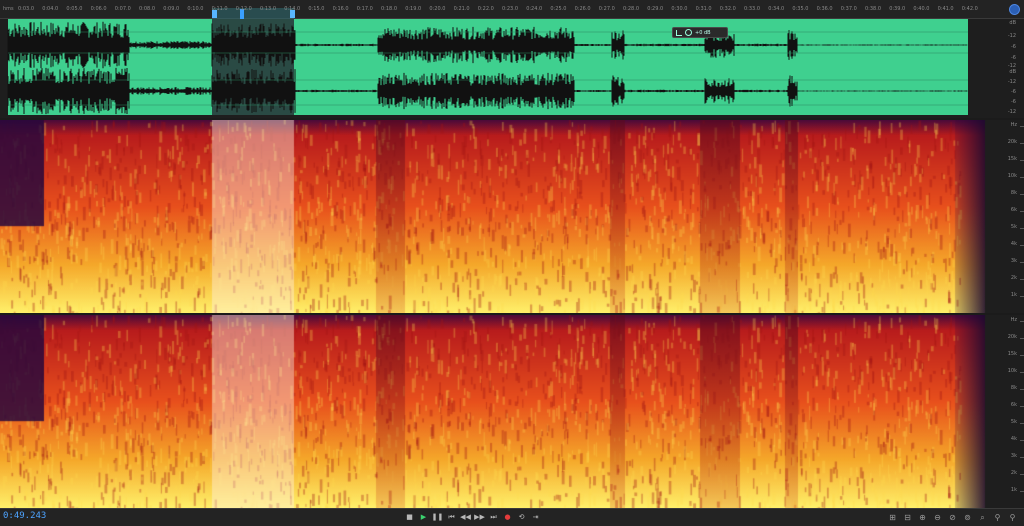 The image size is (1024, 526). Describe the element at coordinates (24, 516) in the screenshot. I see `current-time-display: 0:49.243` at that location.